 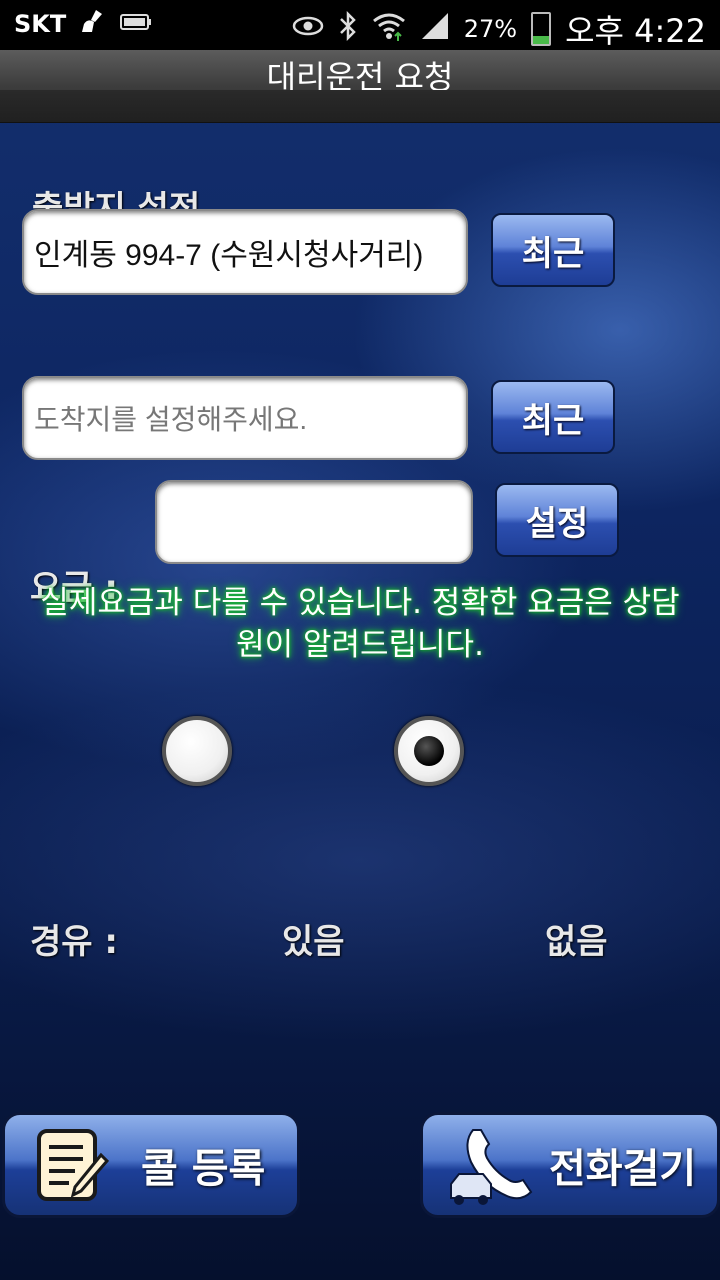 I want to click on via-no-label: 없음, so click(x=576, y=938).